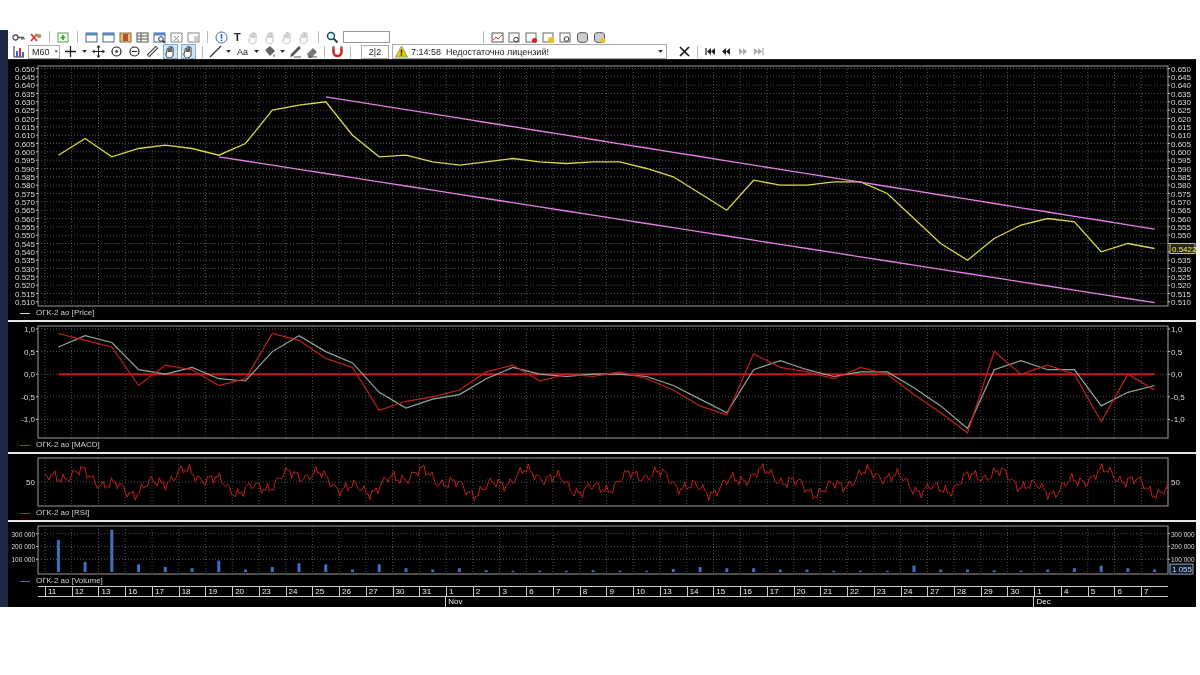  What do you see at coordinates (24, 69) in the screenshot?
I see `axis-label: 0.650` at bounding box center [24, 69].